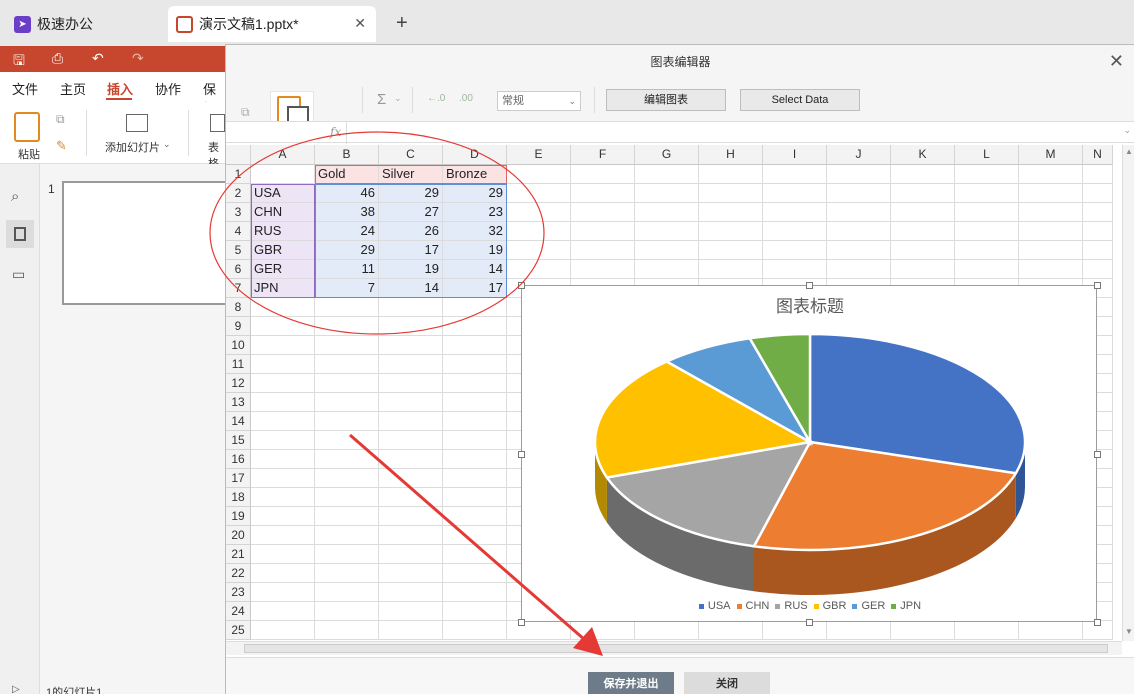 The width and height of the screenshot is (1134, 694). I want to click on play-icon: ▷, so click(16, 689).